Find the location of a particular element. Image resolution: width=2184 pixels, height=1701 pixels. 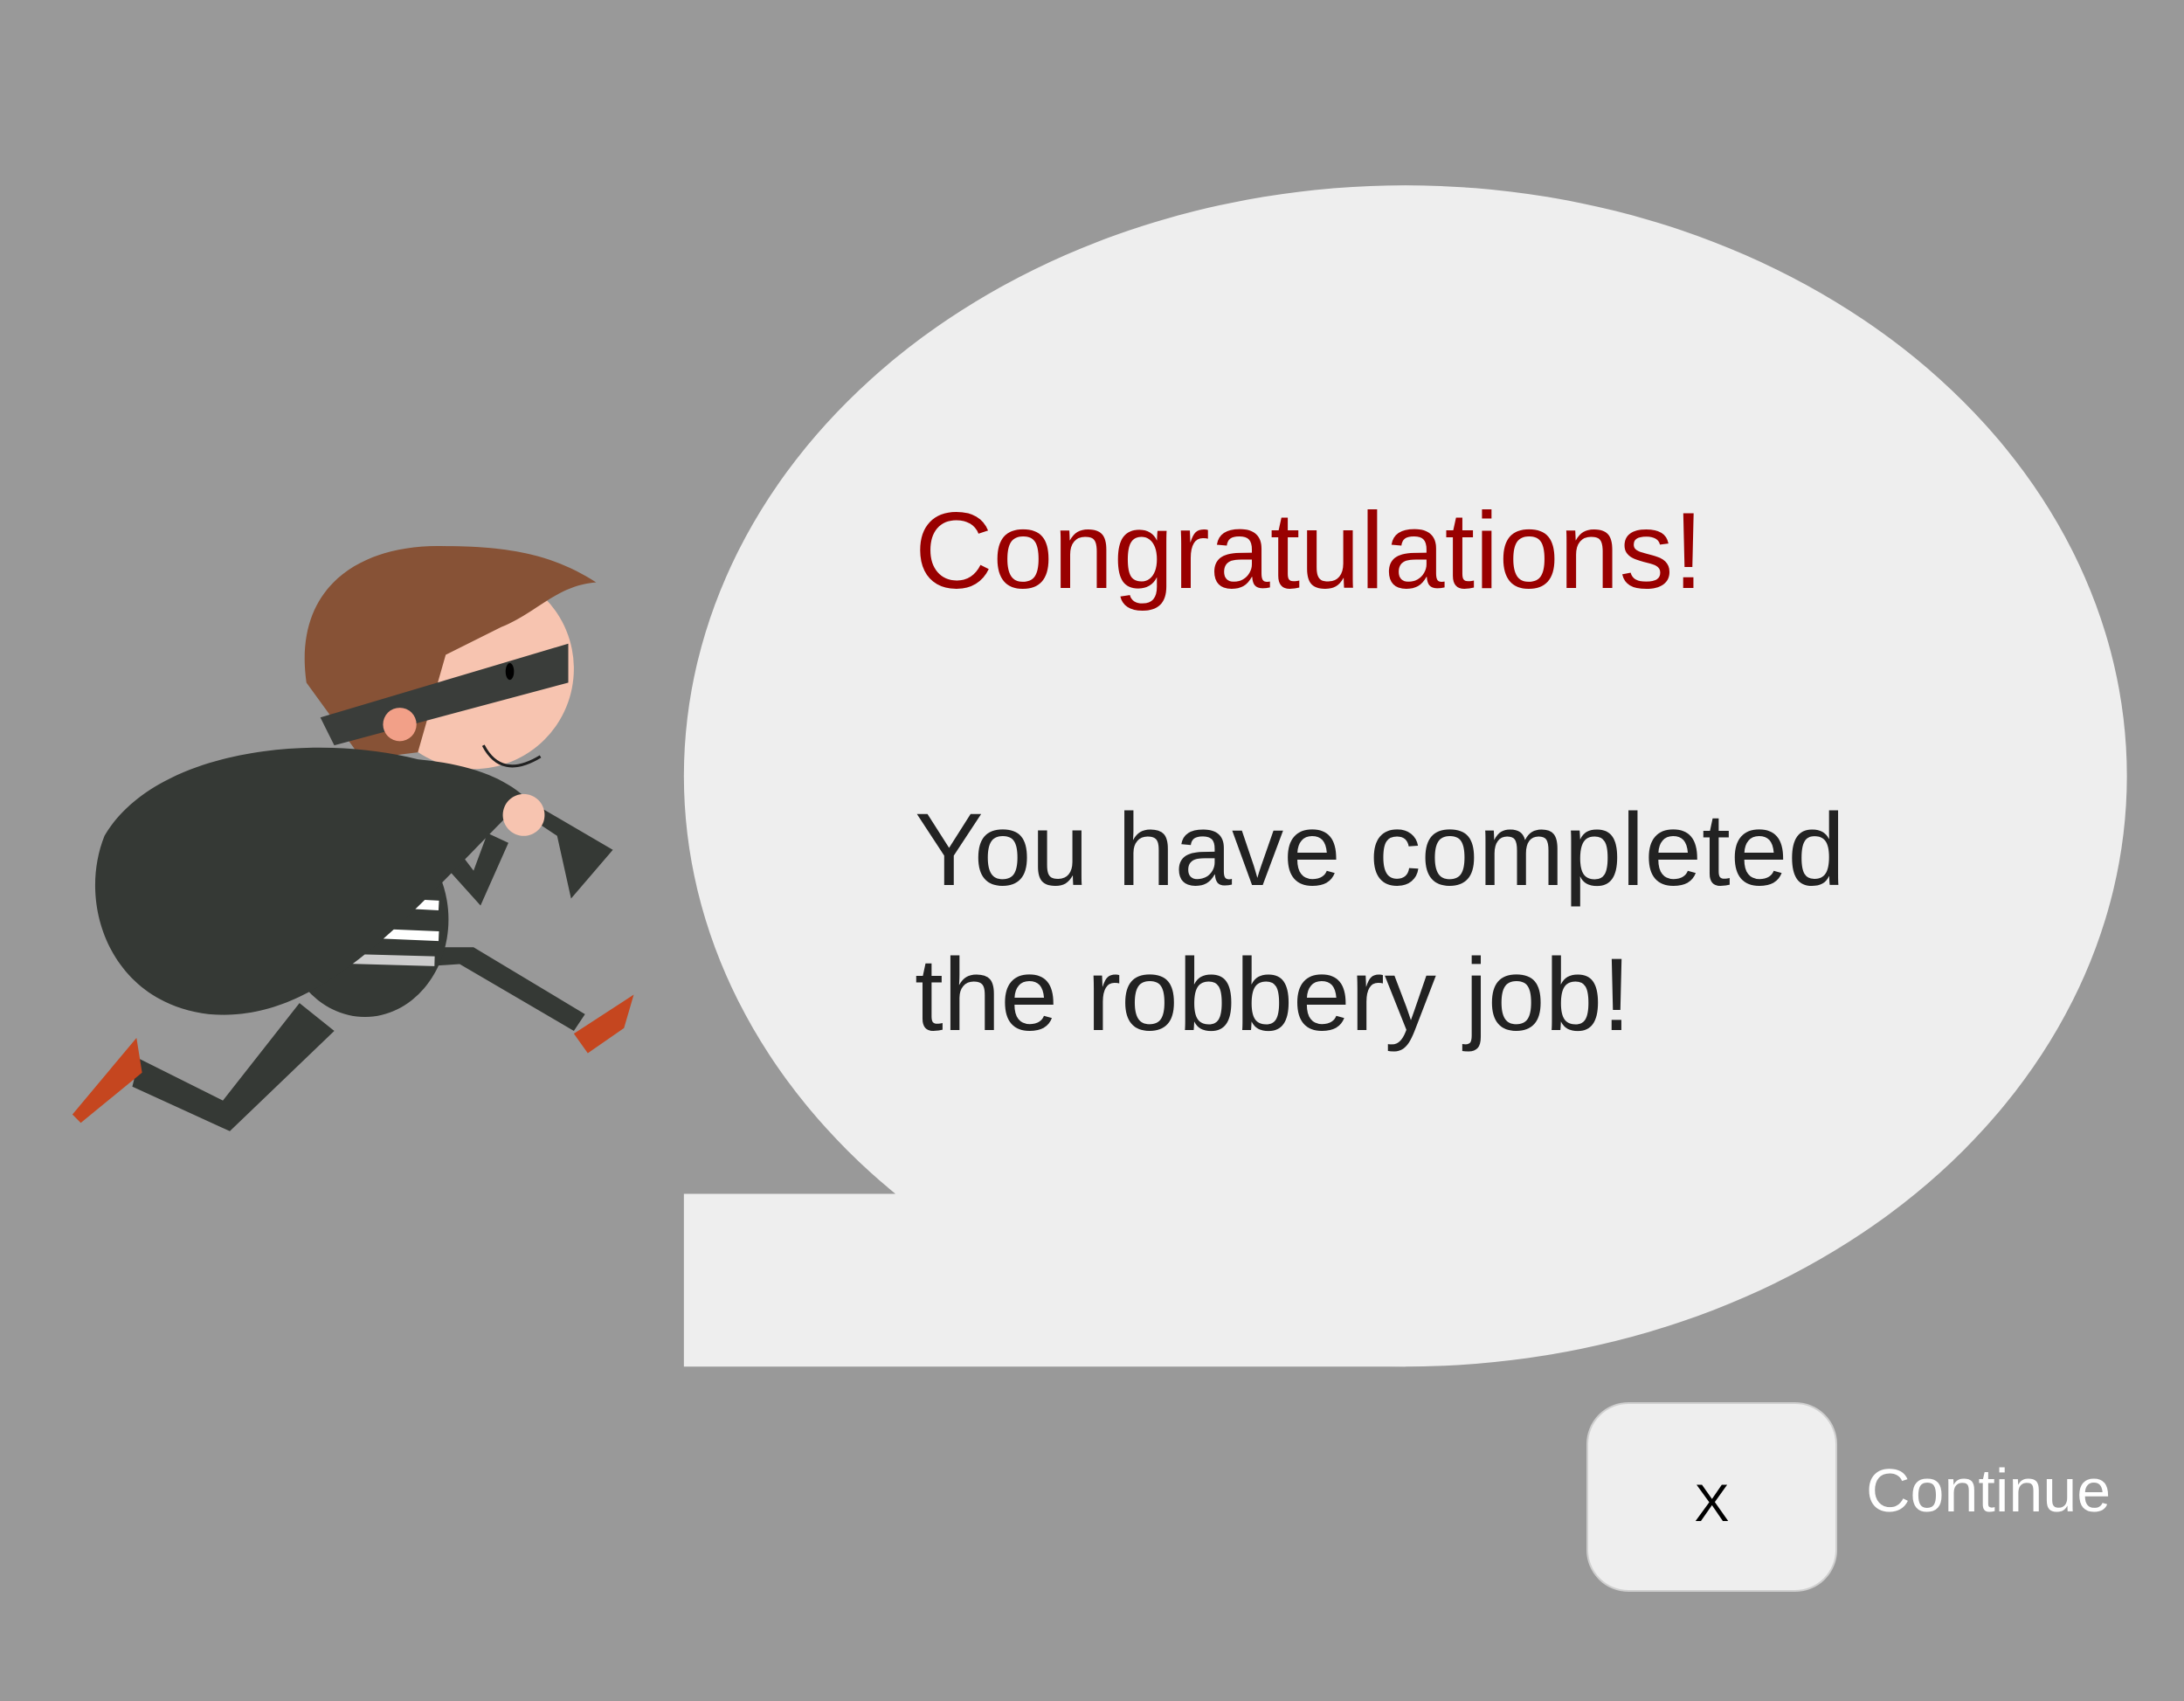

continue-link: Continue is located at coordinates (1989, 1491).